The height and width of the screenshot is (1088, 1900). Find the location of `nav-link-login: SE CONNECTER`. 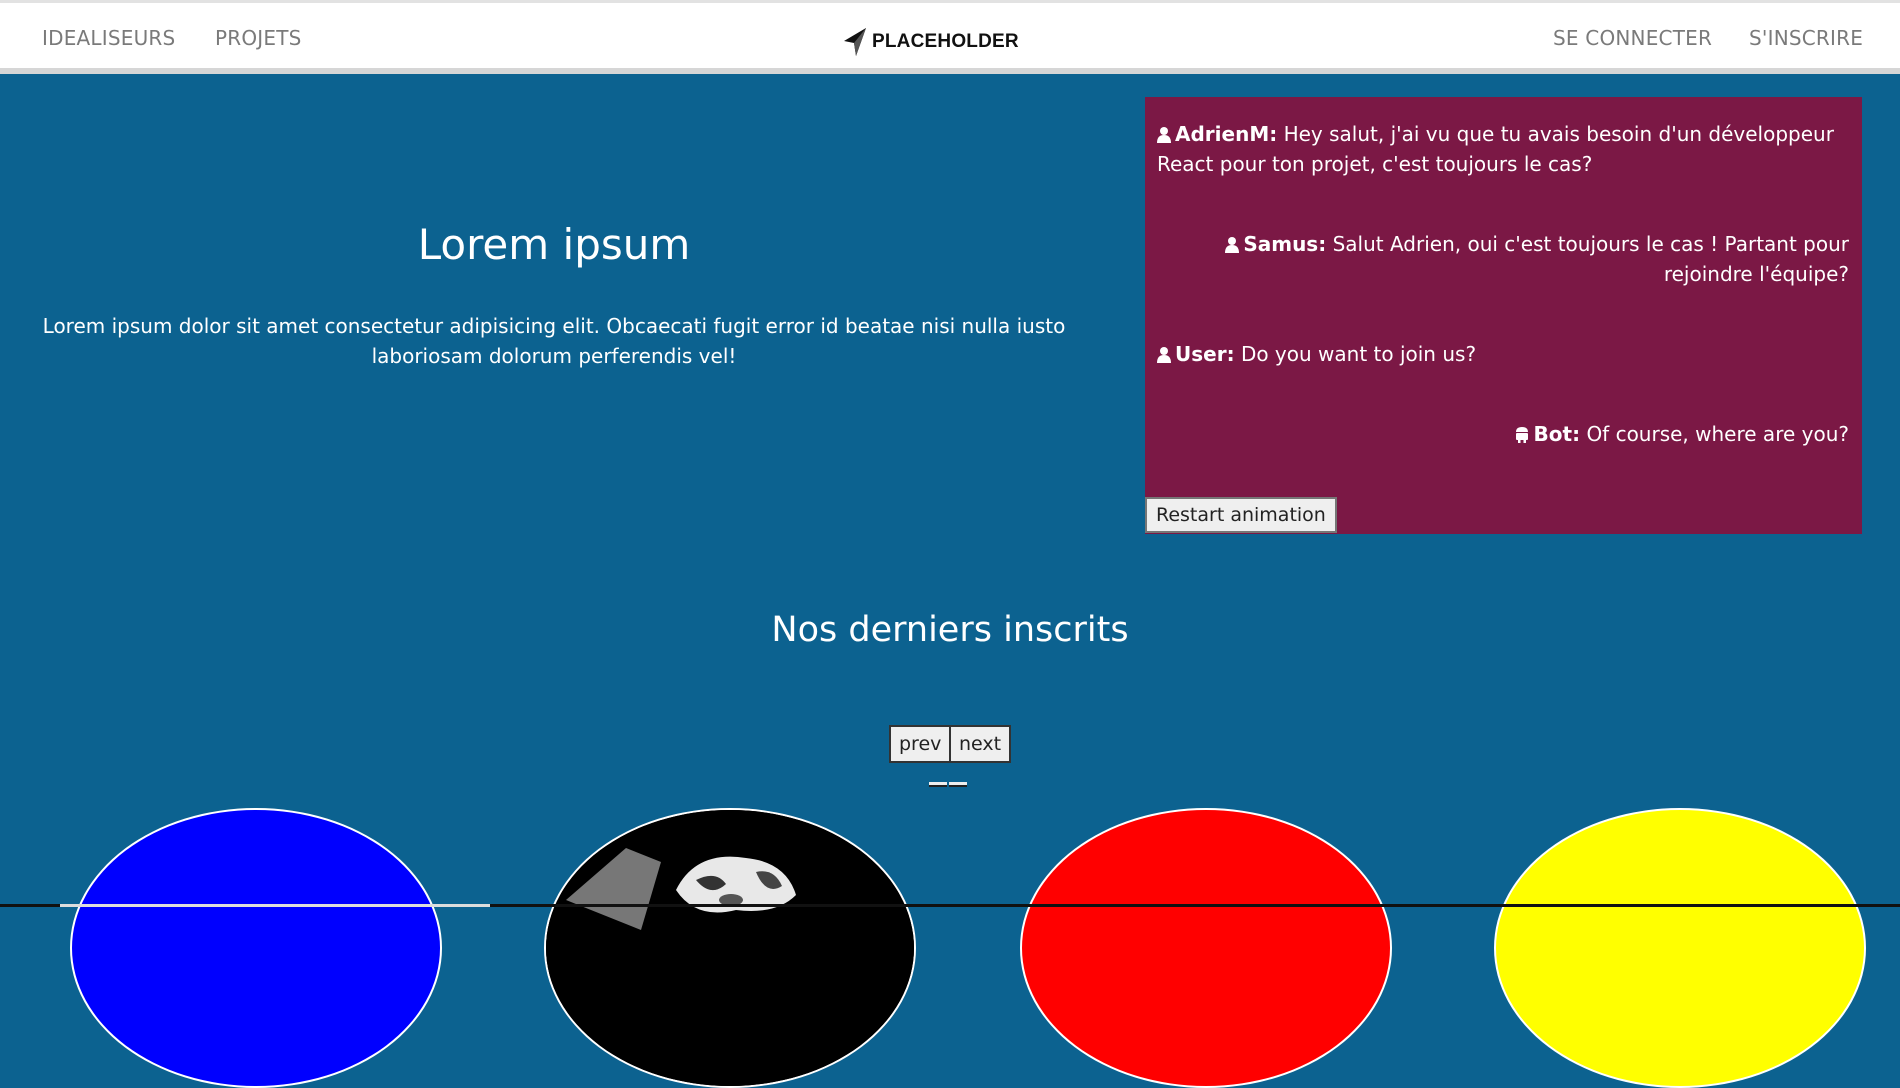

nav-link-login: SE CONNECTER is located at coordinates (1632, 38).